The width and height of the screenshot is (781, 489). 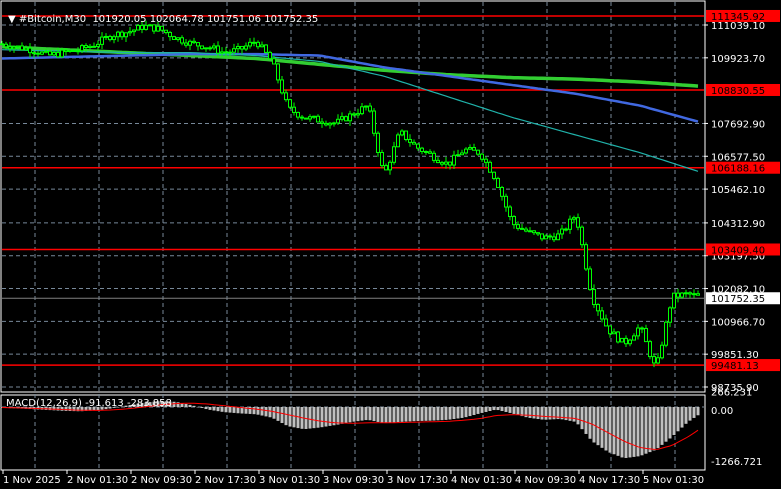 What do you see at coordinates (13, 19) in the screenshot?
I see `collapse-triangle-icon: ▼` at bounding box center [13, 19].